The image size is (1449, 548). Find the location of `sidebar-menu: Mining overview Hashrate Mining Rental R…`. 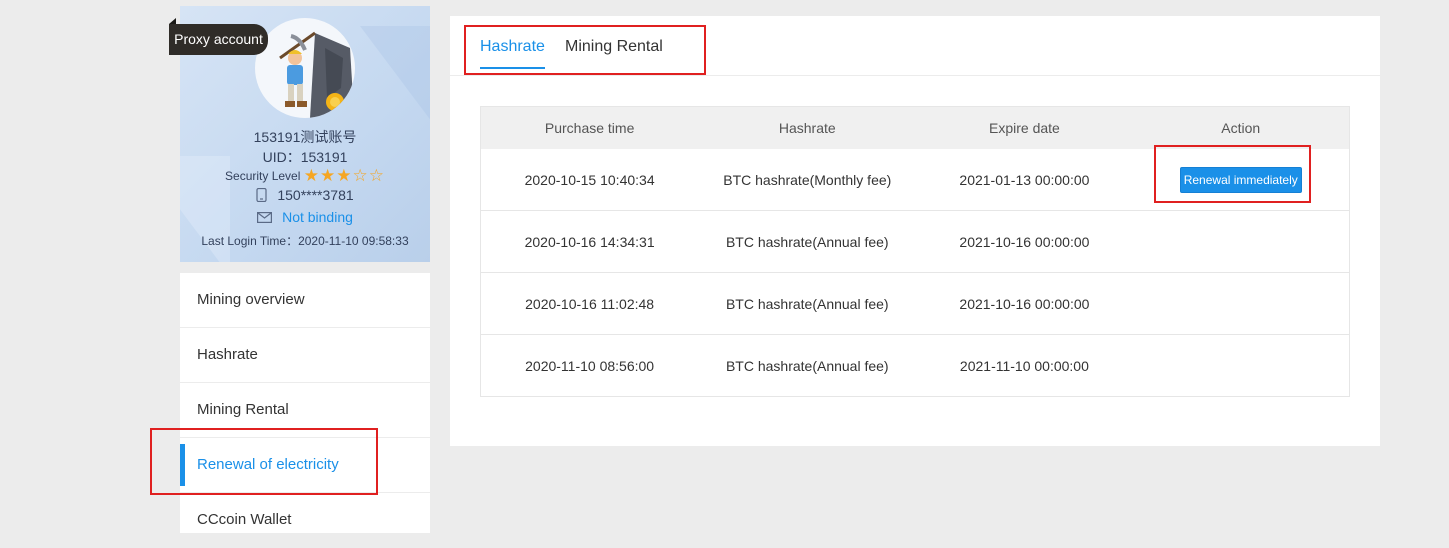

sidebar-menu: Mining overview Hashrate Mining Rental R… is located at coordinates (305, 410).